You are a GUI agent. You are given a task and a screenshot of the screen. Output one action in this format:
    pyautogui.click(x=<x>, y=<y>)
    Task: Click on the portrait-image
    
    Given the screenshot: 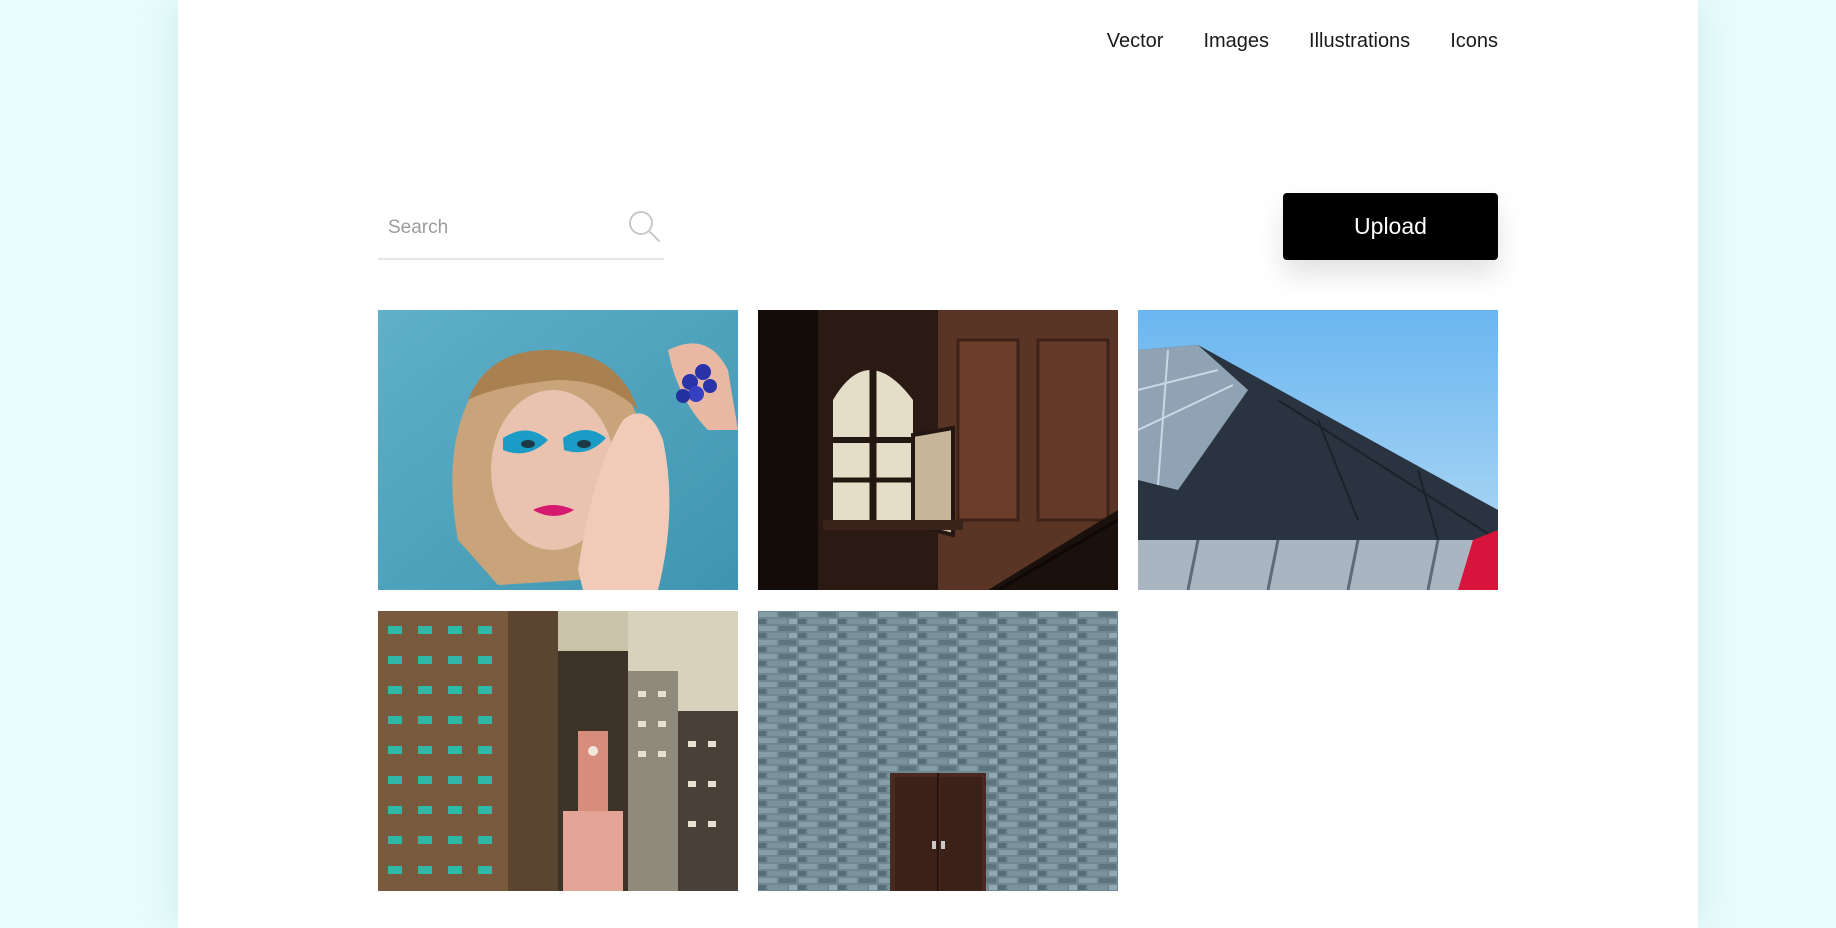 What is the action you would take?
    pyautogui.click(x=558, y=450)
    